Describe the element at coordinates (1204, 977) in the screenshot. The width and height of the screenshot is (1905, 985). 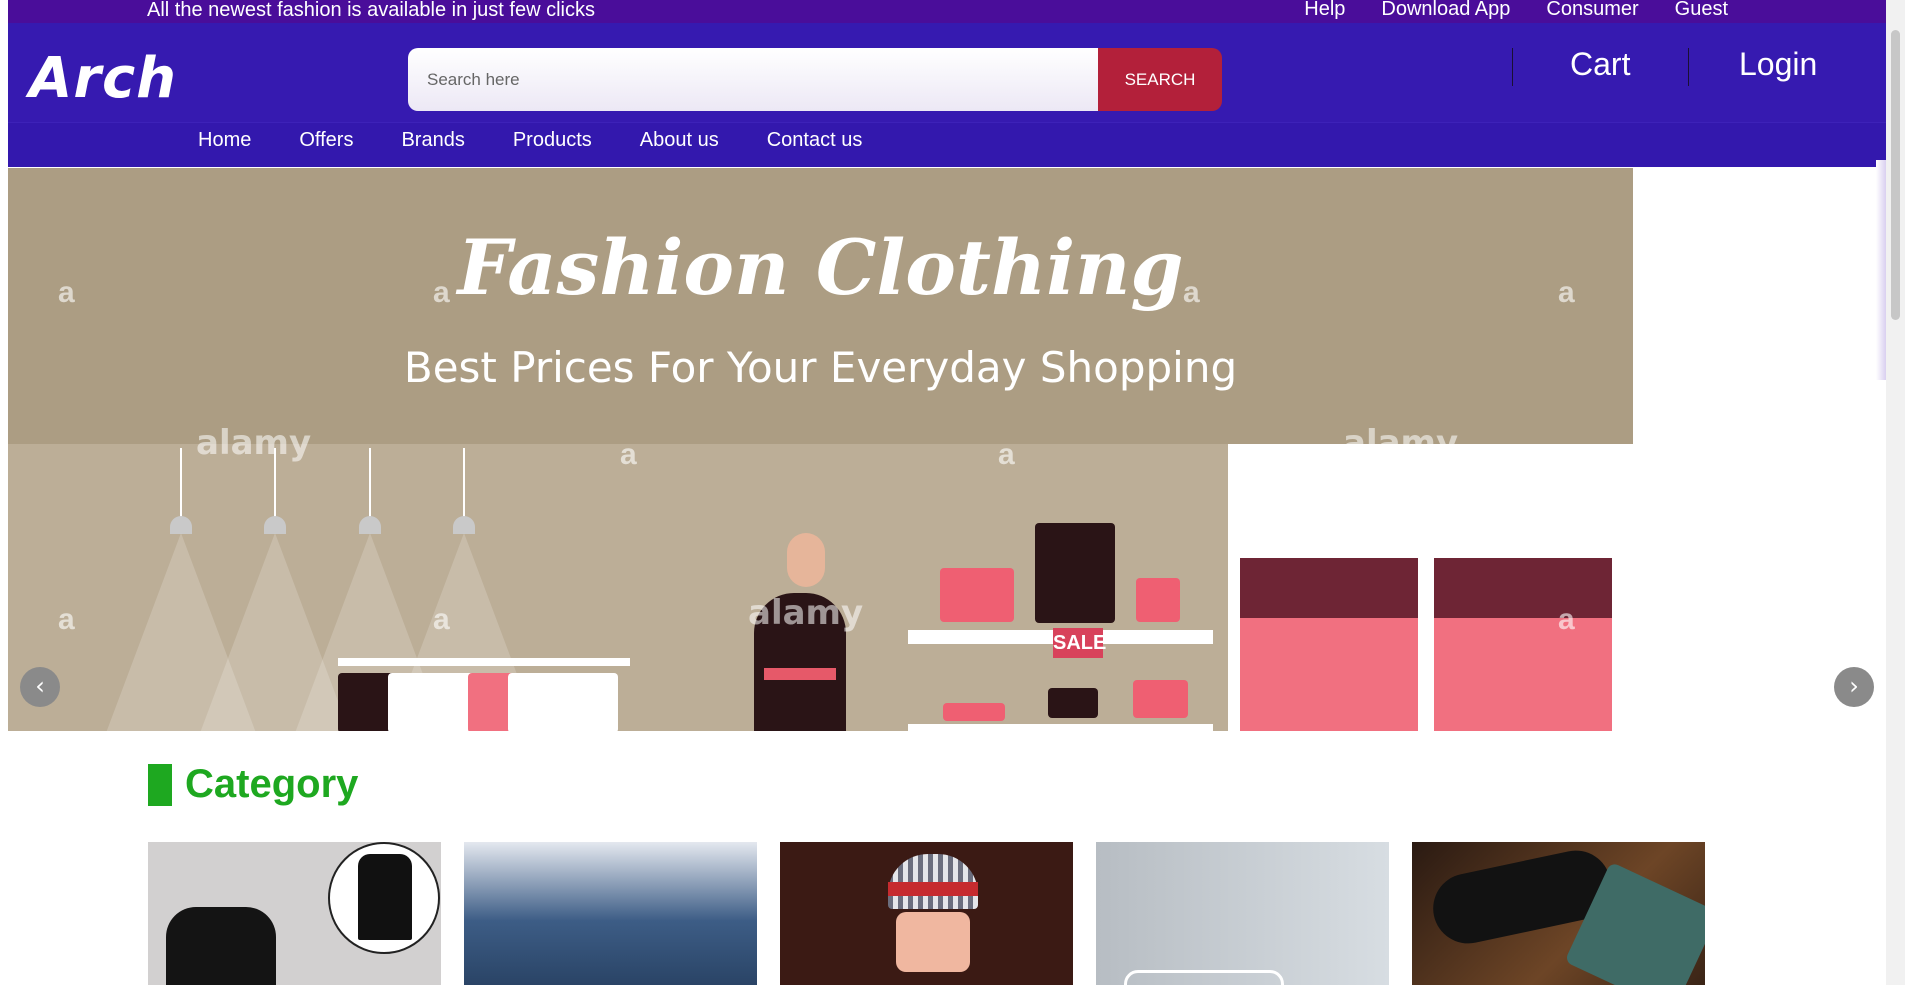
I see `hanger-image` at that location.